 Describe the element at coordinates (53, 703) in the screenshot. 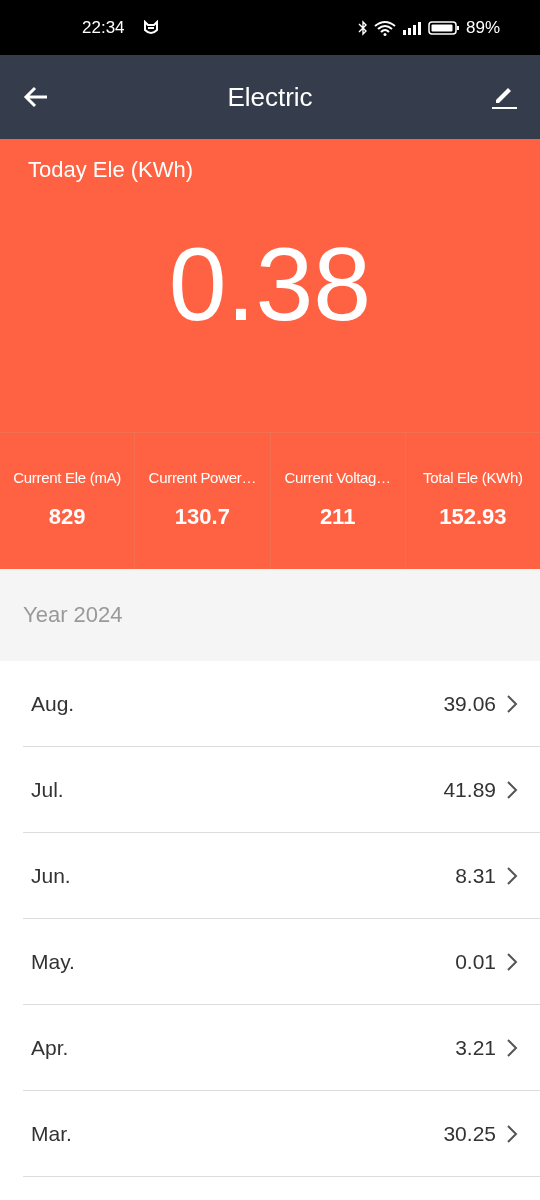

I see `month-label: Aug.` at that location.